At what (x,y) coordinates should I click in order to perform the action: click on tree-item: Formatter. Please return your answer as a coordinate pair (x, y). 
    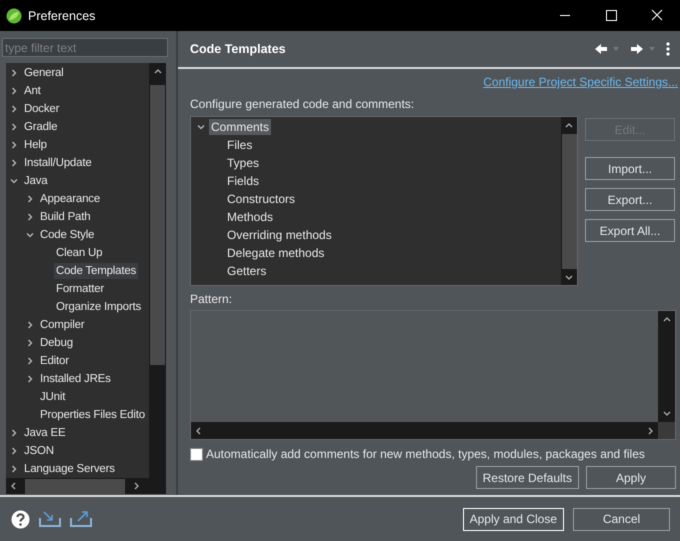
    Looking at the image, I should click on (80, 289).